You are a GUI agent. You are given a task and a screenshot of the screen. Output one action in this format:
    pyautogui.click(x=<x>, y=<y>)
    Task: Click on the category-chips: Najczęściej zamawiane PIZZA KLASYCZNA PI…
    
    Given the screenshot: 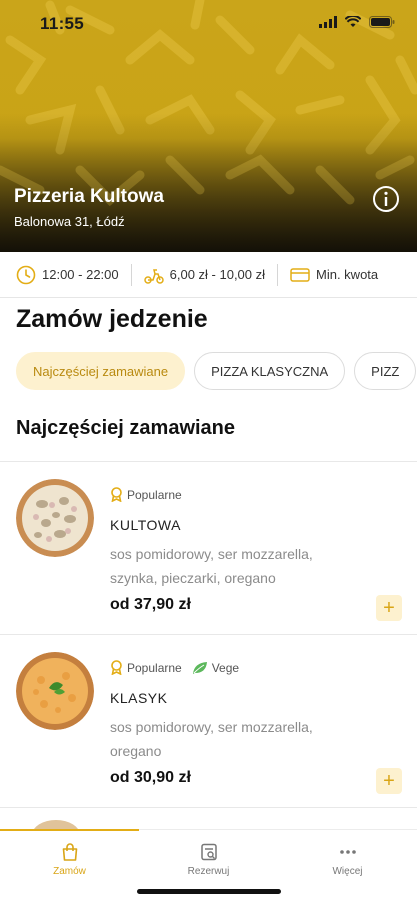 What is the action you would take?
    pyautogui.click(x=216, y=371)
    